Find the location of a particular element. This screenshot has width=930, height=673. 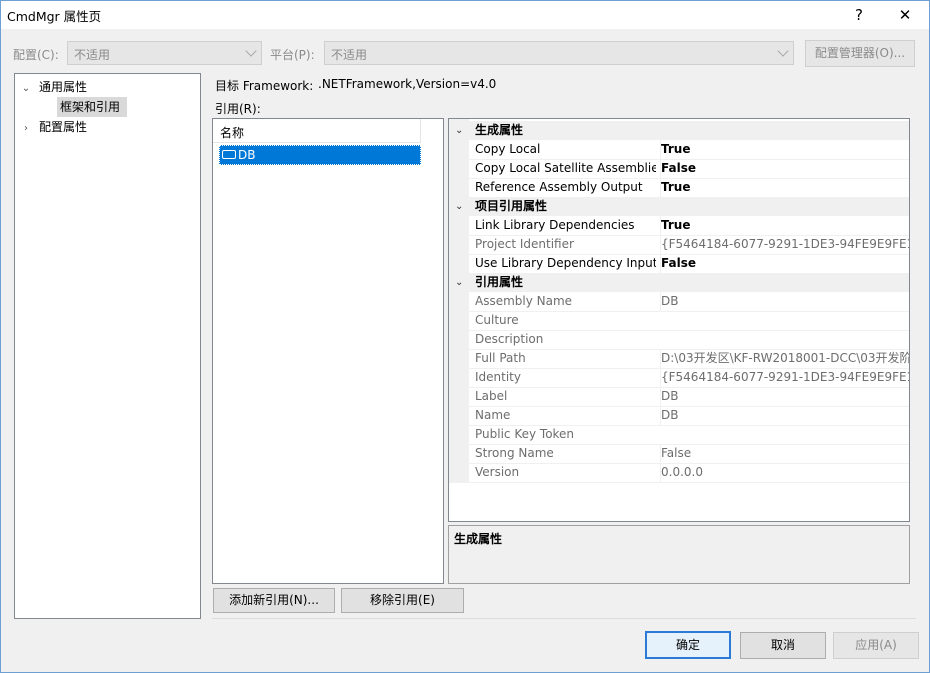

config-select: 不适用 is located at coordinates (164, 53).